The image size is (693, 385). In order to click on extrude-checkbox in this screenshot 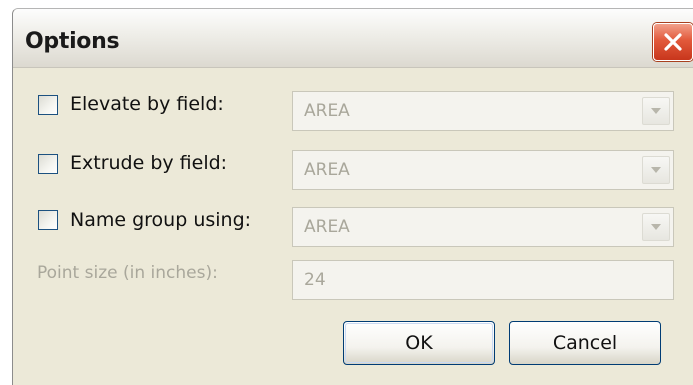, I will do `click(48, 164)`.